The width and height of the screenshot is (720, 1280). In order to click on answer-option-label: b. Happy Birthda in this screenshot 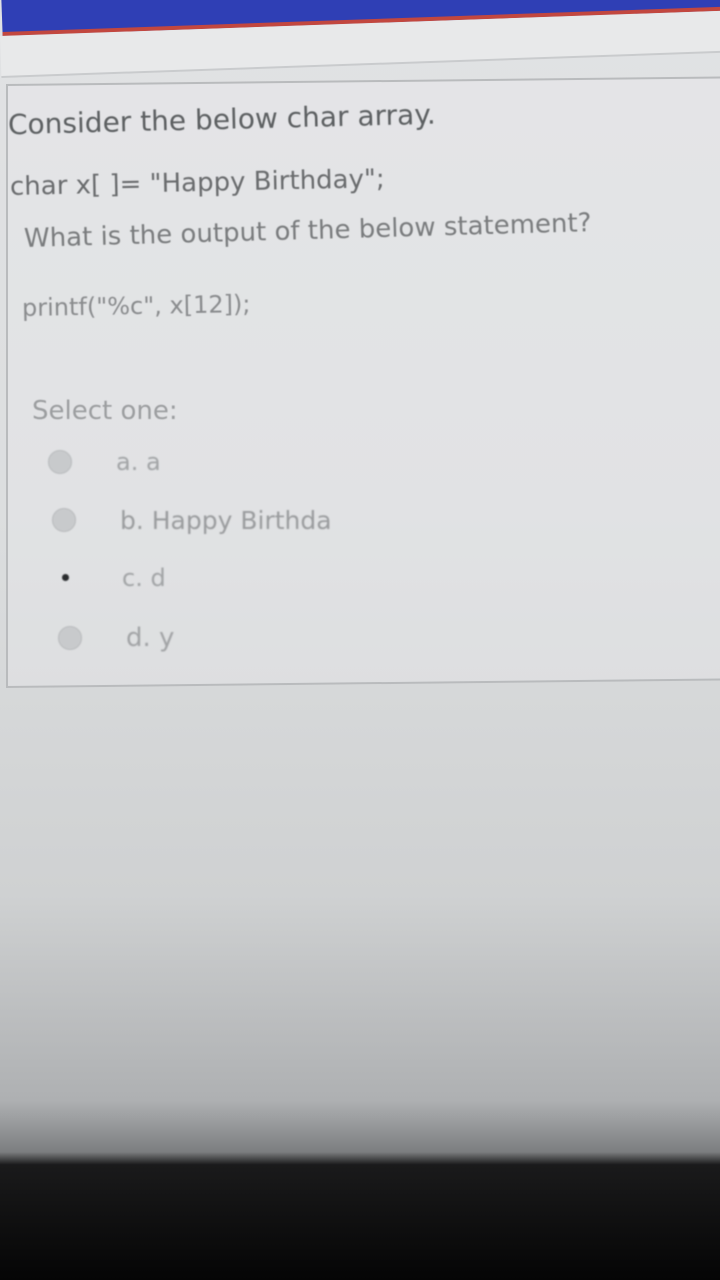, I will do `click(226, 520)`.